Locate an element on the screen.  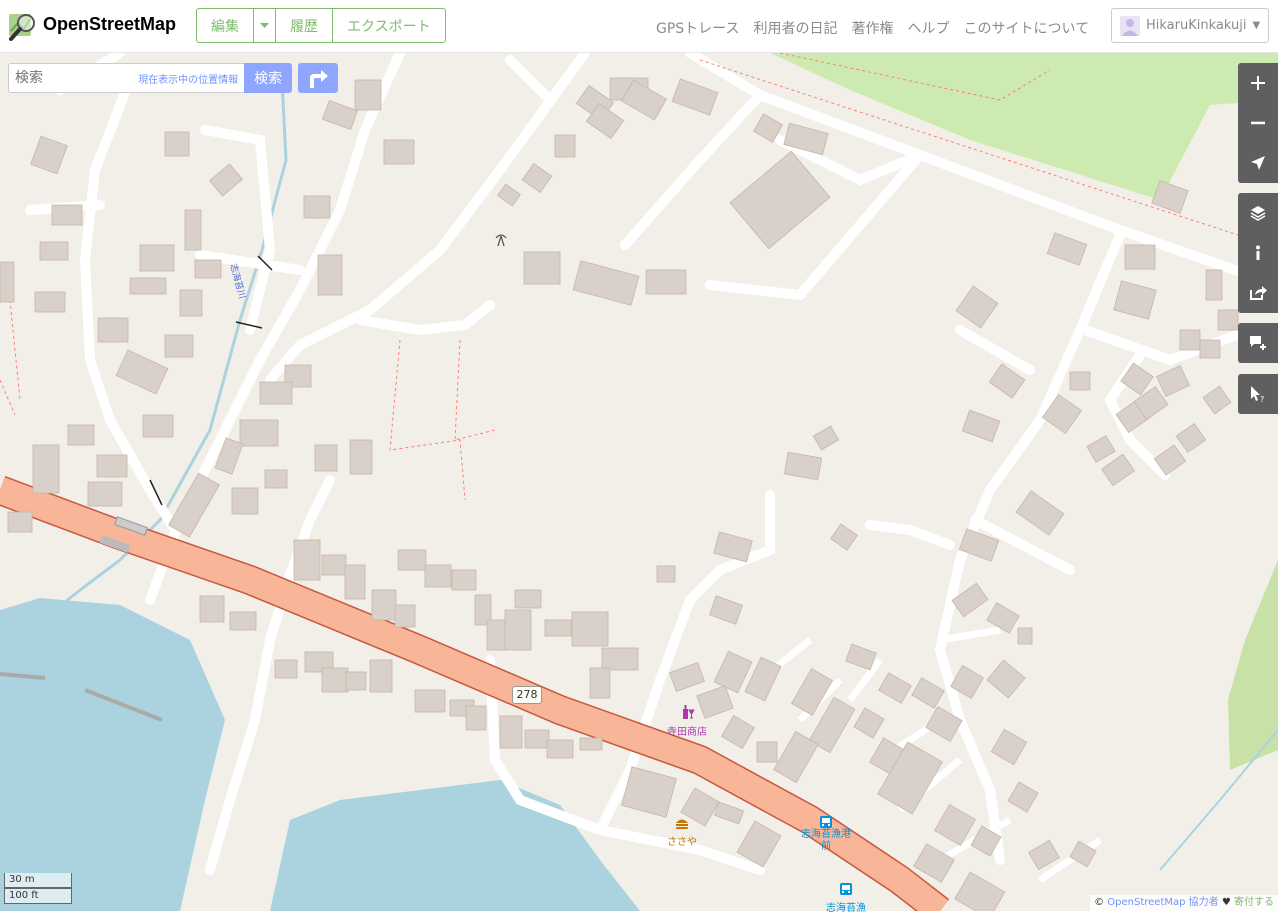
user-menu: HikaruKinkakuji ▼ is located at coordinates (1190, 25).